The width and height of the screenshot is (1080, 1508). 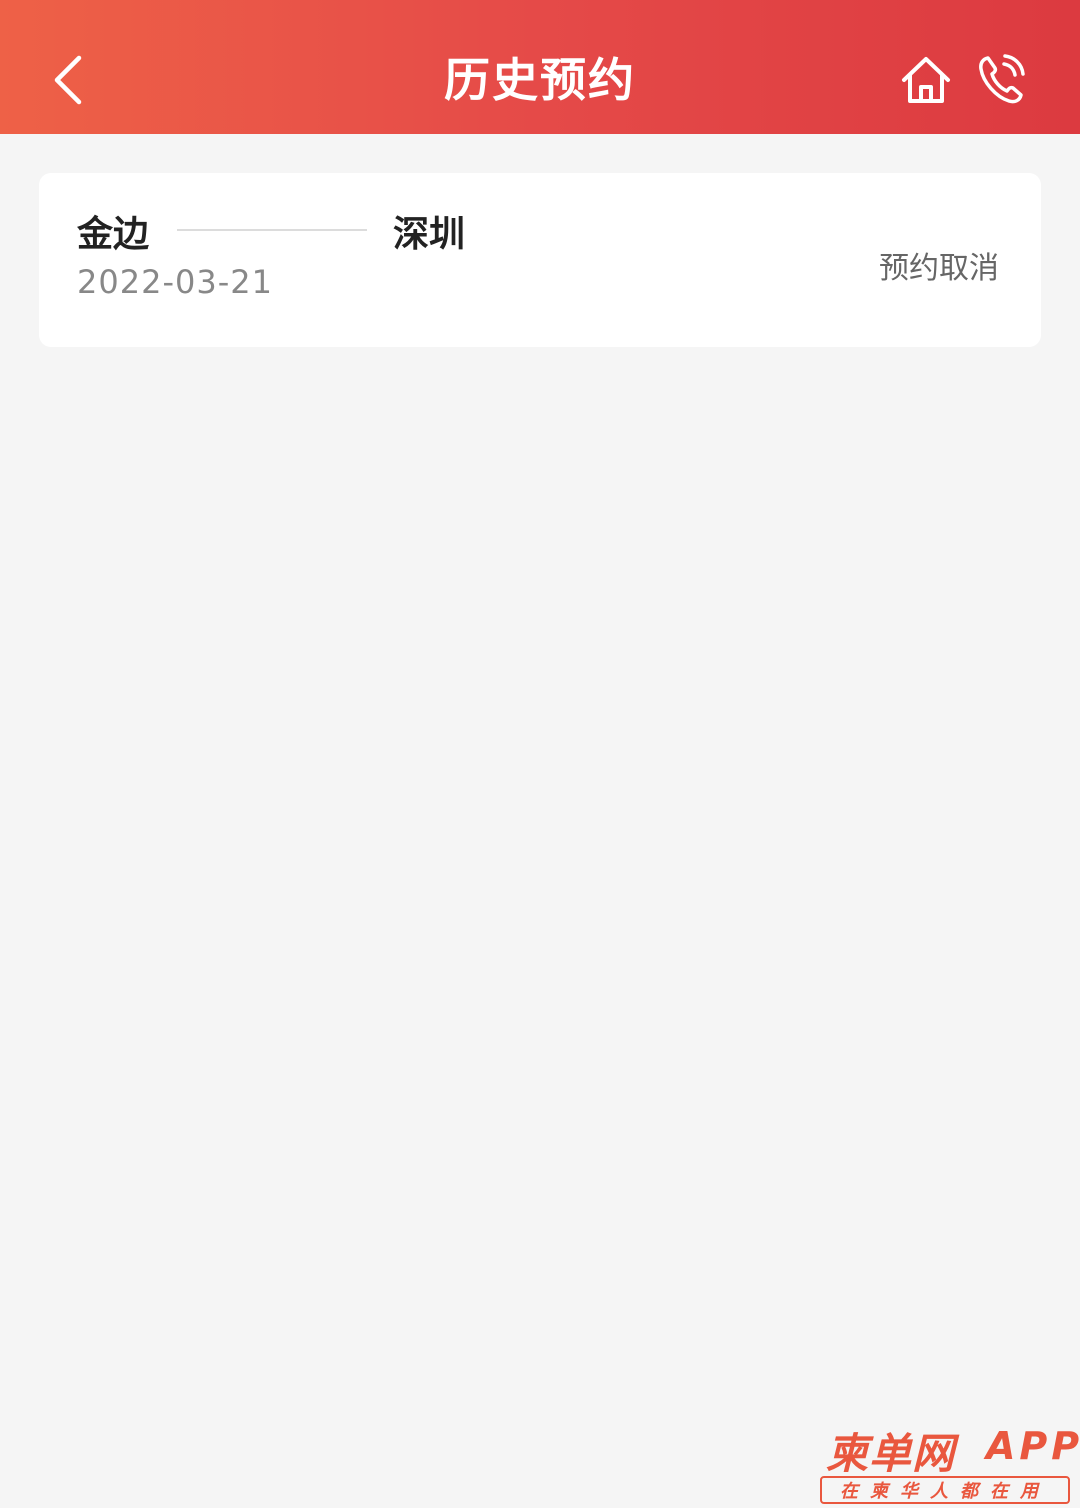 What do you see at coordinates (113, 234) in the screenshot?
I see `origin-city: 金边` at bounding box center [113, 234].